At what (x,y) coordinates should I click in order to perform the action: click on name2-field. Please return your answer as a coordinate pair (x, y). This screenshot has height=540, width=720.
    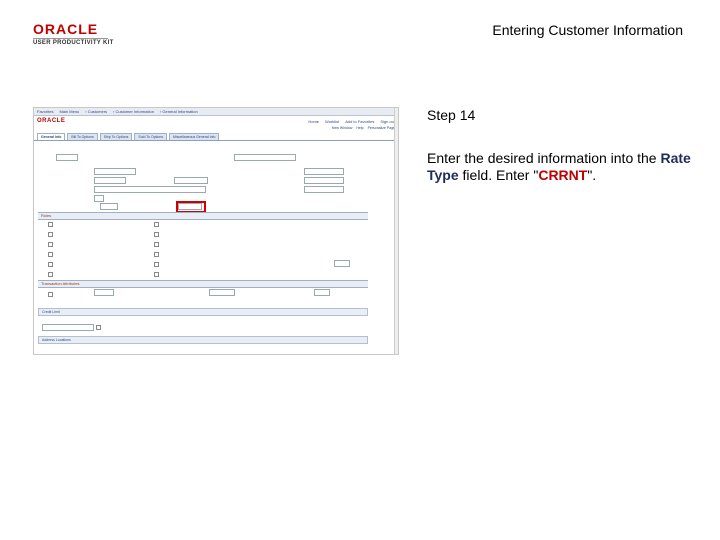
    Looking at the image, I should click on (99, 198).